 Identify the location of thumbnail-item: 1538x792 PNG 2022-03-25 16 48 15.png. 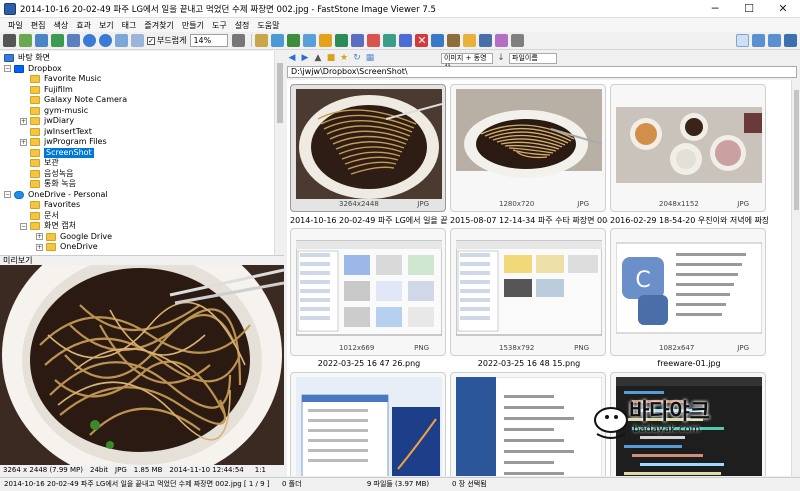
(529, 299).